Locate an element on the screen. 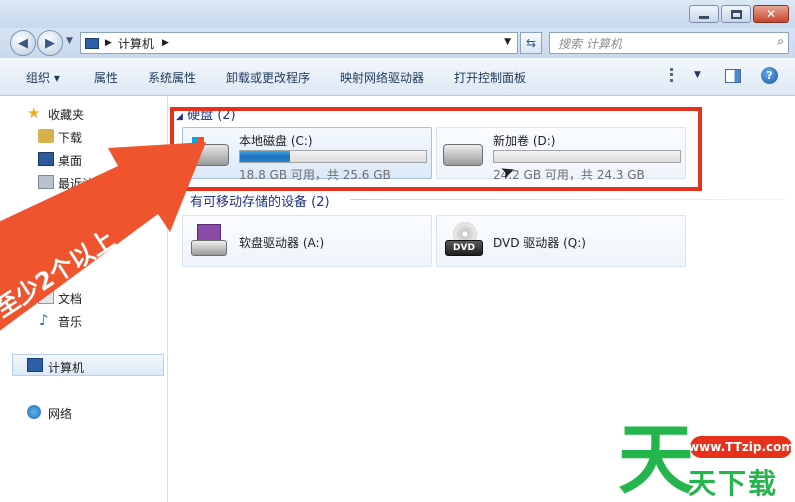 The width and height of the screenshot is (795, 502). back-arrow-icon: ◀ is located at coordinates (23, 43).